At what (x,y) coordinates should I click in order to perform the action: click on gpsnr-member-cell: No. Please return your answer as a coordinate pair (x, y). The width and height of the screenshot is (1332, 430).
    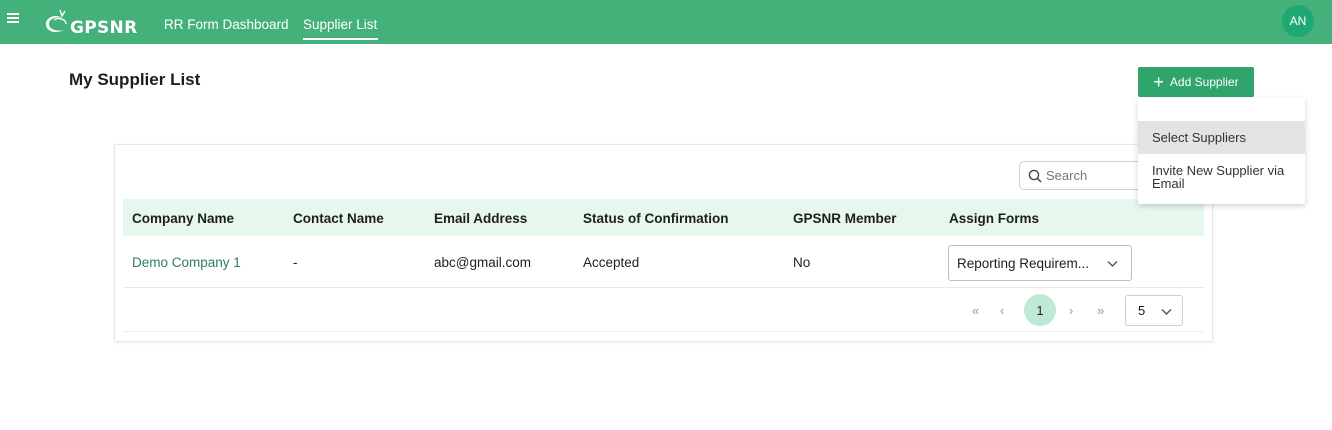
    Looking at the image, I should click on (802, 262).